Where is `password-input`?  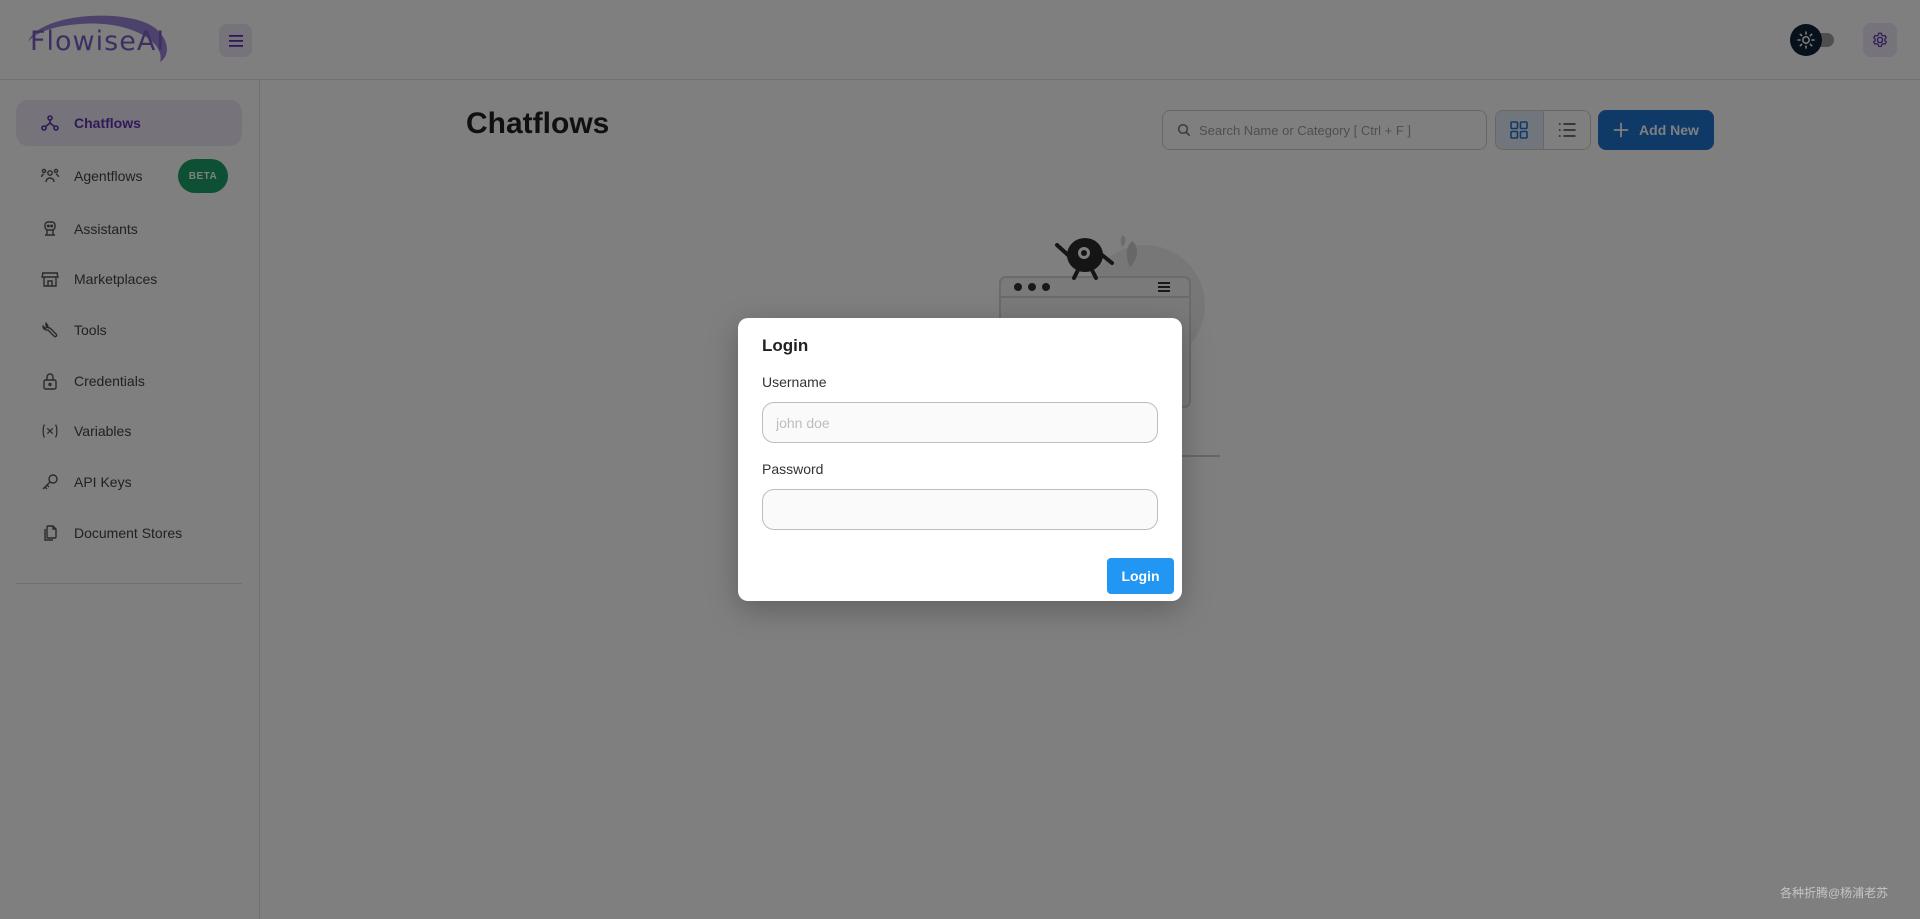 password-input is located at coordinates (960, 509).